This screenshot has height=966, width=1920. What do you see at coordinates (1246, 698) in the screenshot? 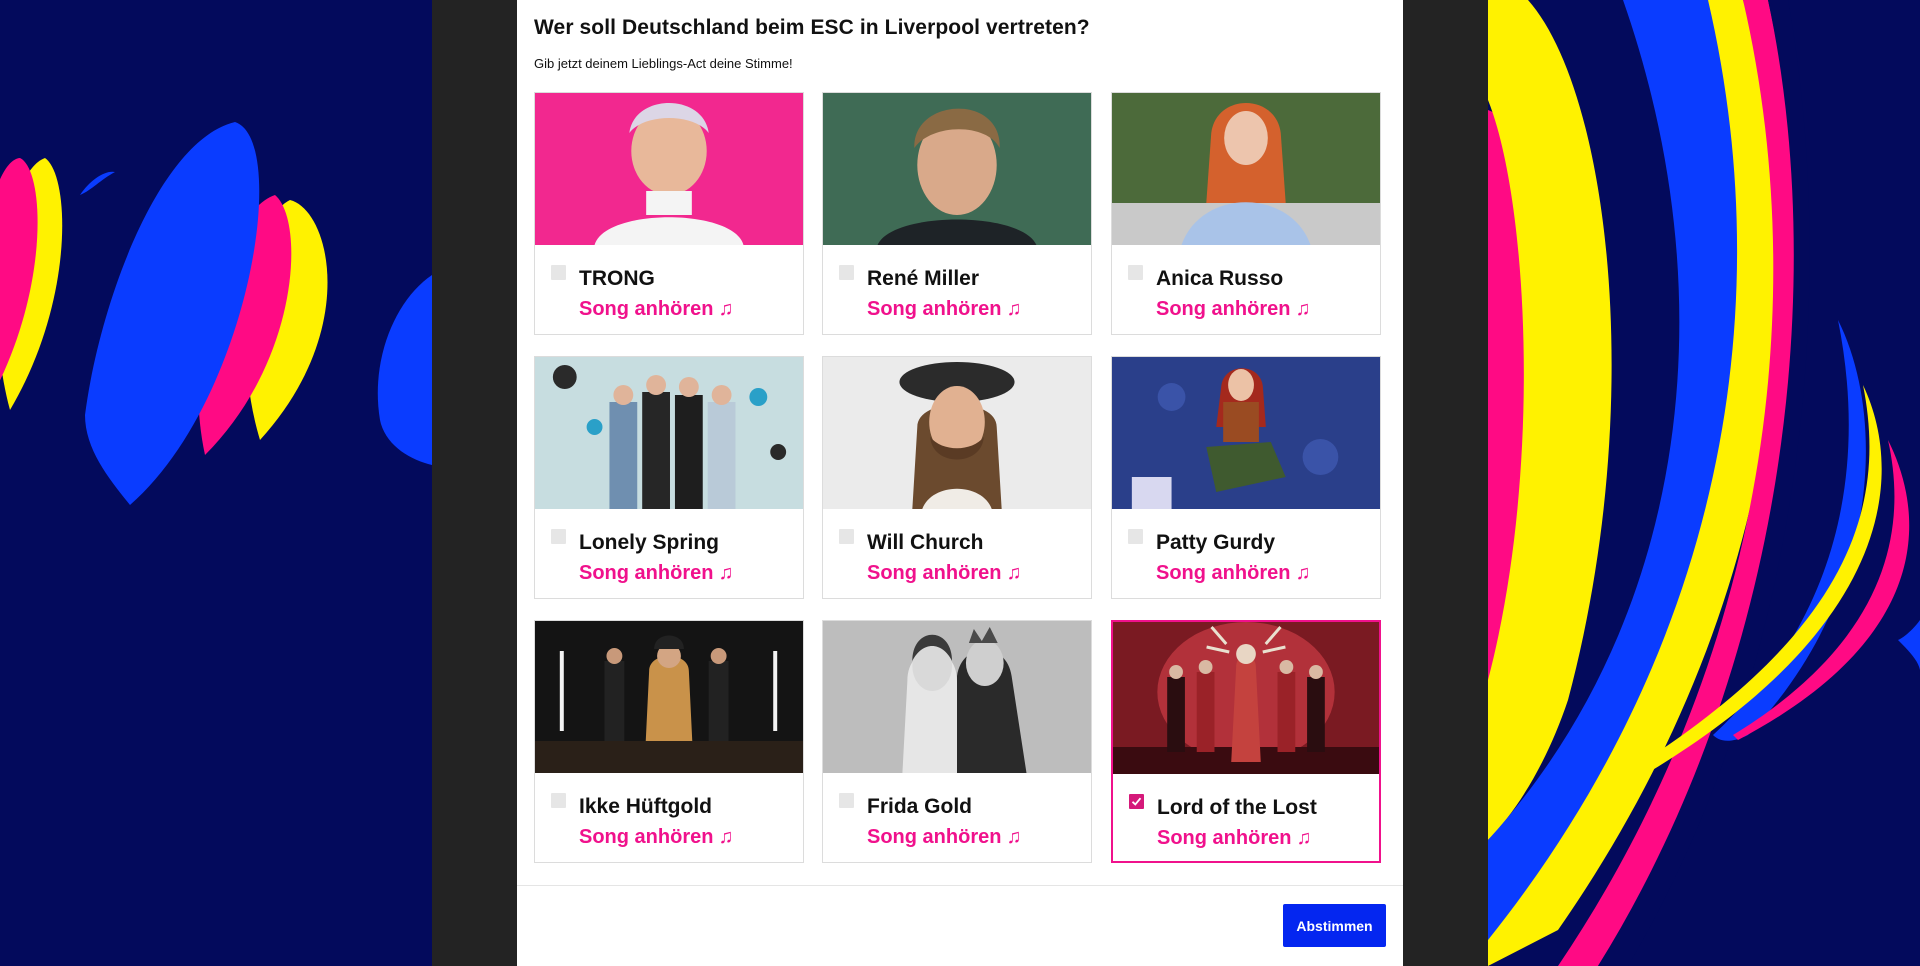
I see `act-photo-lord-of-the-lost` at bounding box center [1246, 698].